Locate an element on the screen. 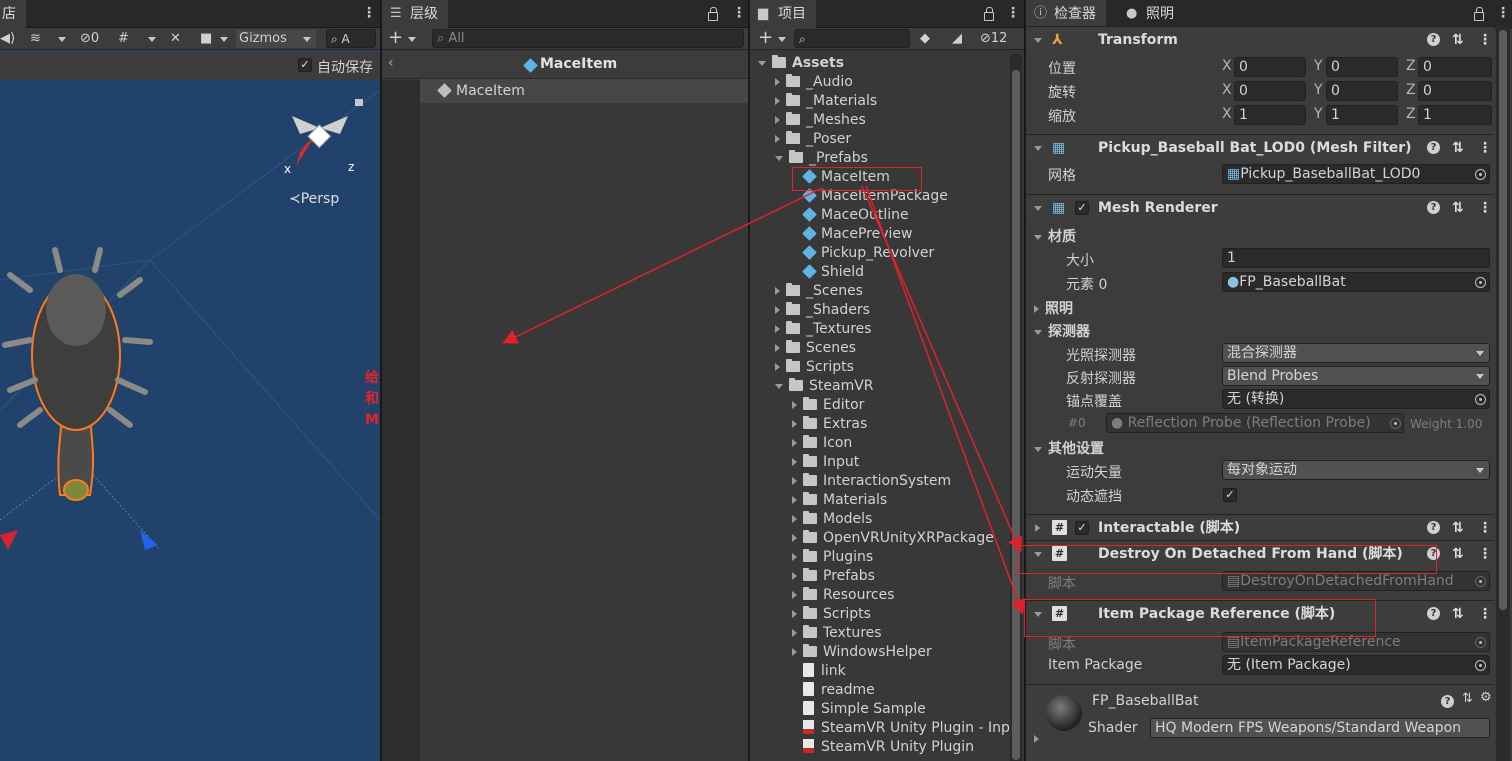 This screenshot has width=1512, height=761. inspector-more-icon: ⋮ is located at coordinates (1503, 13).